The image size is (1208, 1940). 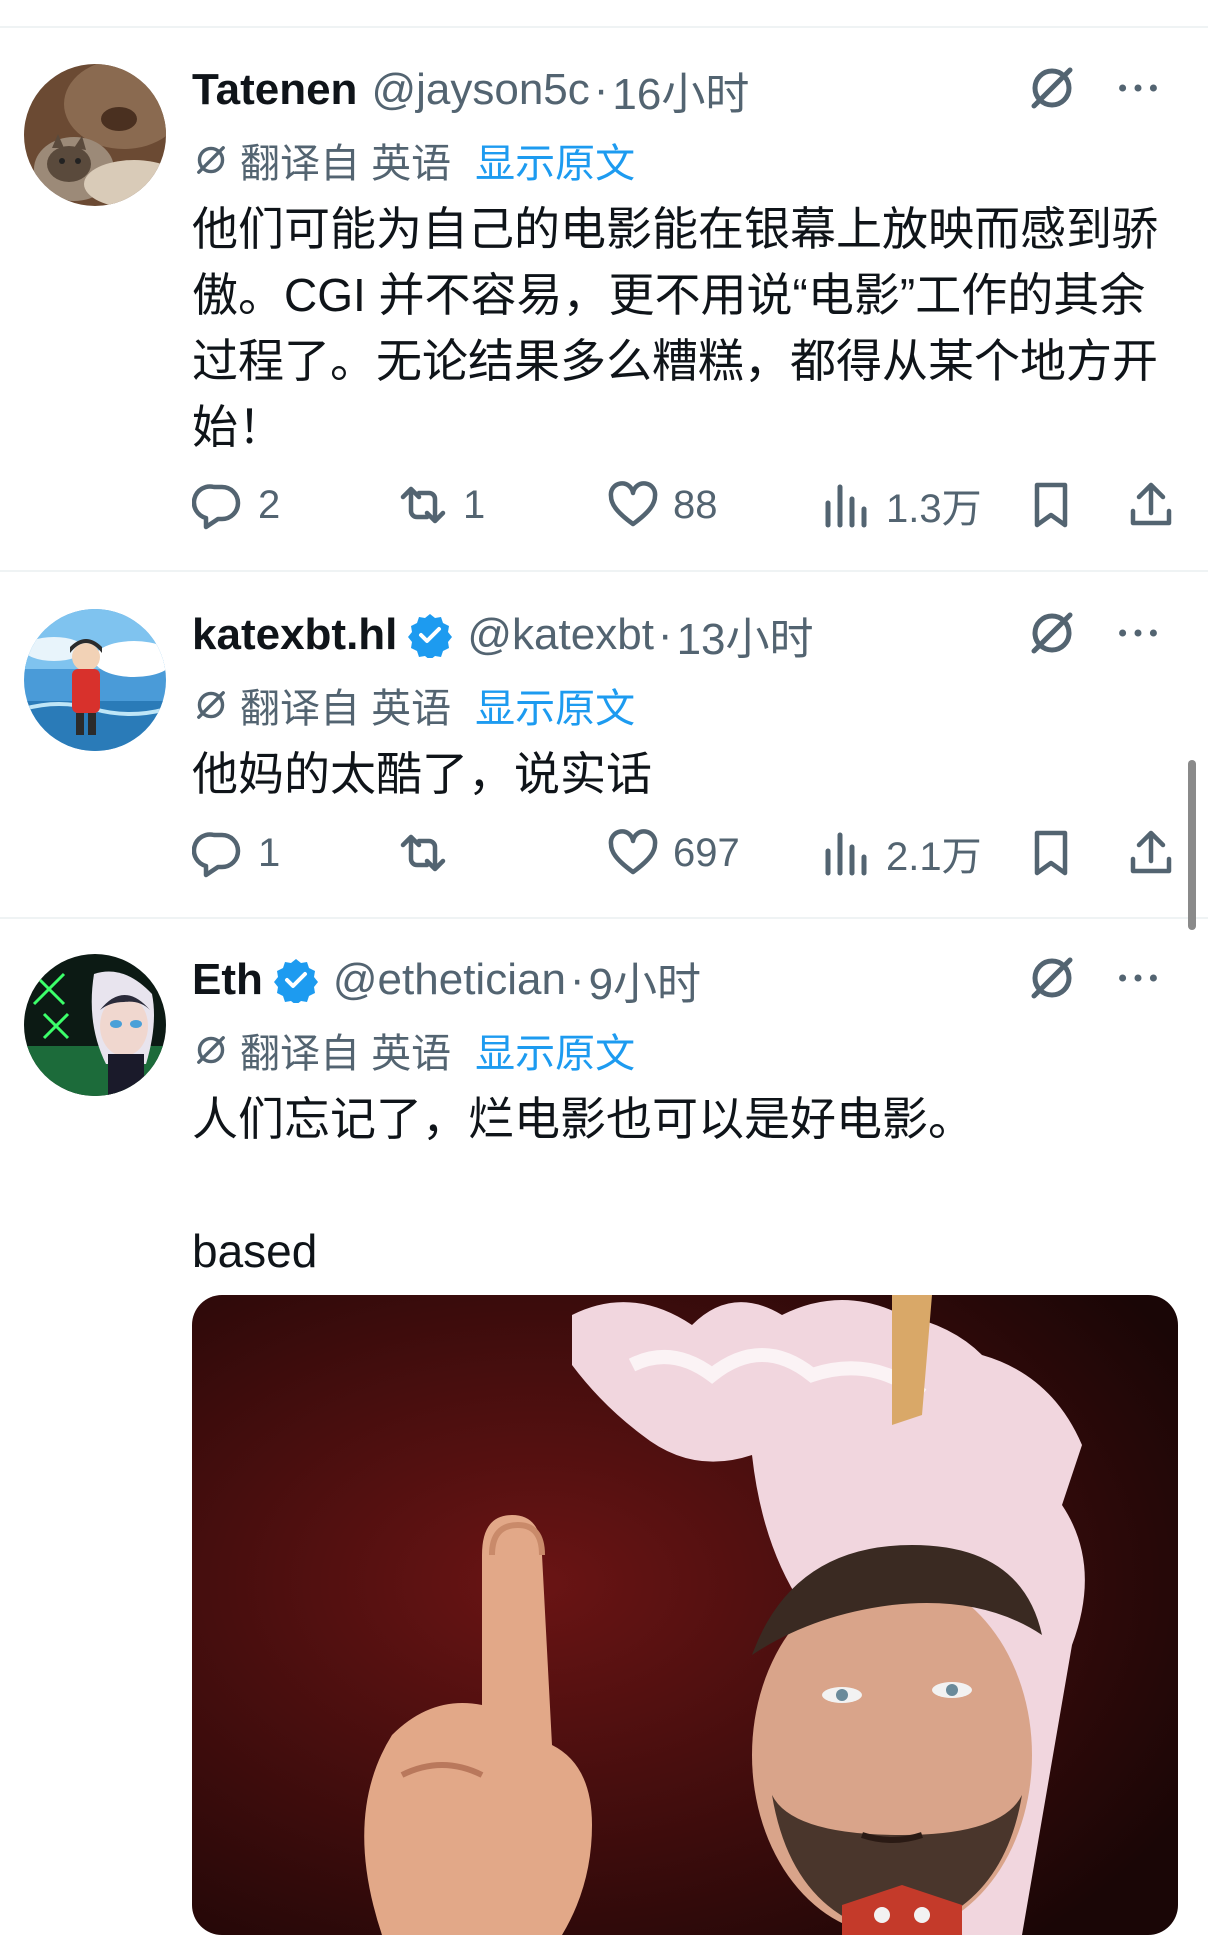 I want to click on tweet-text: 他妈的太酷了，说实话, so click(x=422, y=774).